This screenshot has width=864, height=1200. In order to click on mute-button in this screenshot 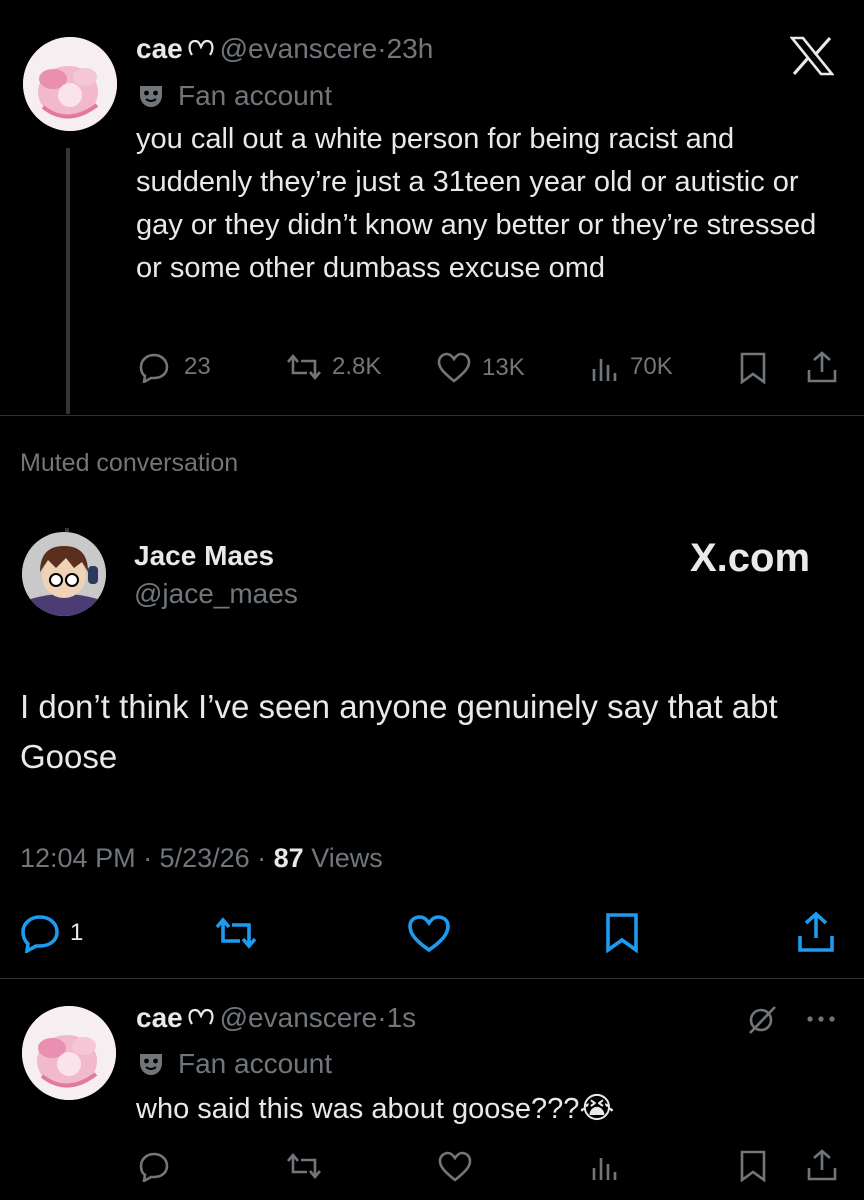, I will do `click(762, 1020)`.